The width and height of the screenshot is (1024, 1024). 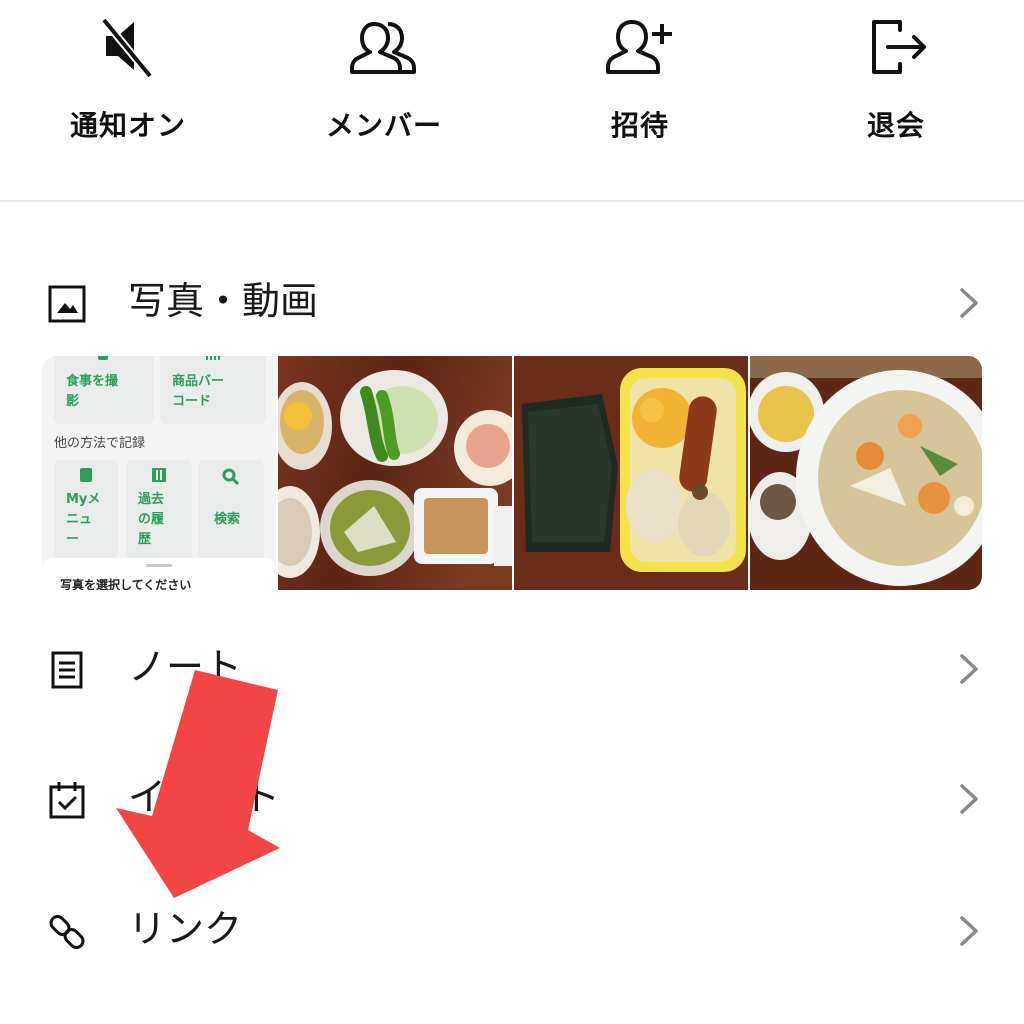 What do you see at coordinates (639, 47) in the screenshot?
I see `add-user-icon` at bounding box center [639, 47].